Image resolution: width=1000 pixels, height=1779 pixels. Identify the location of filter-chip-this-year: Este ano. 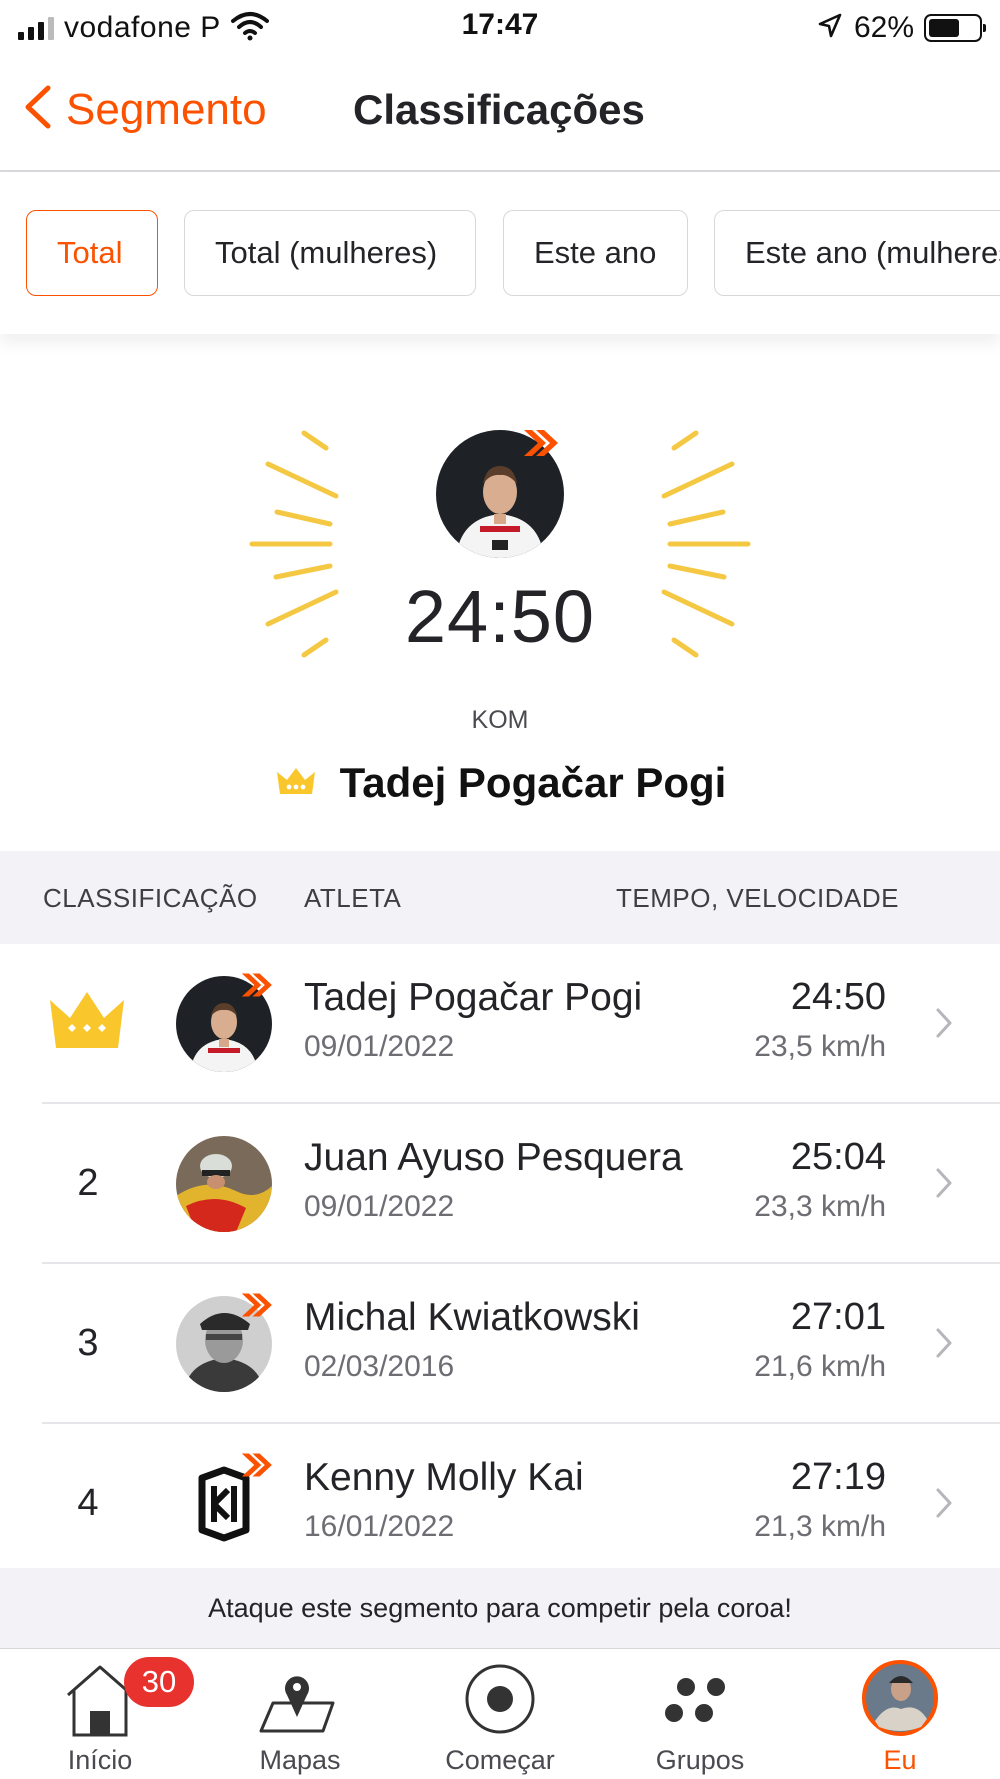
(595, 253).